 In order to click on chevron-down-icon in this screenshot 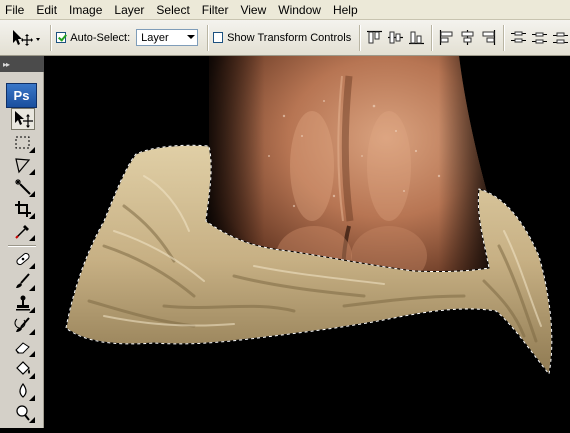, I will do `click(190, 37)`.